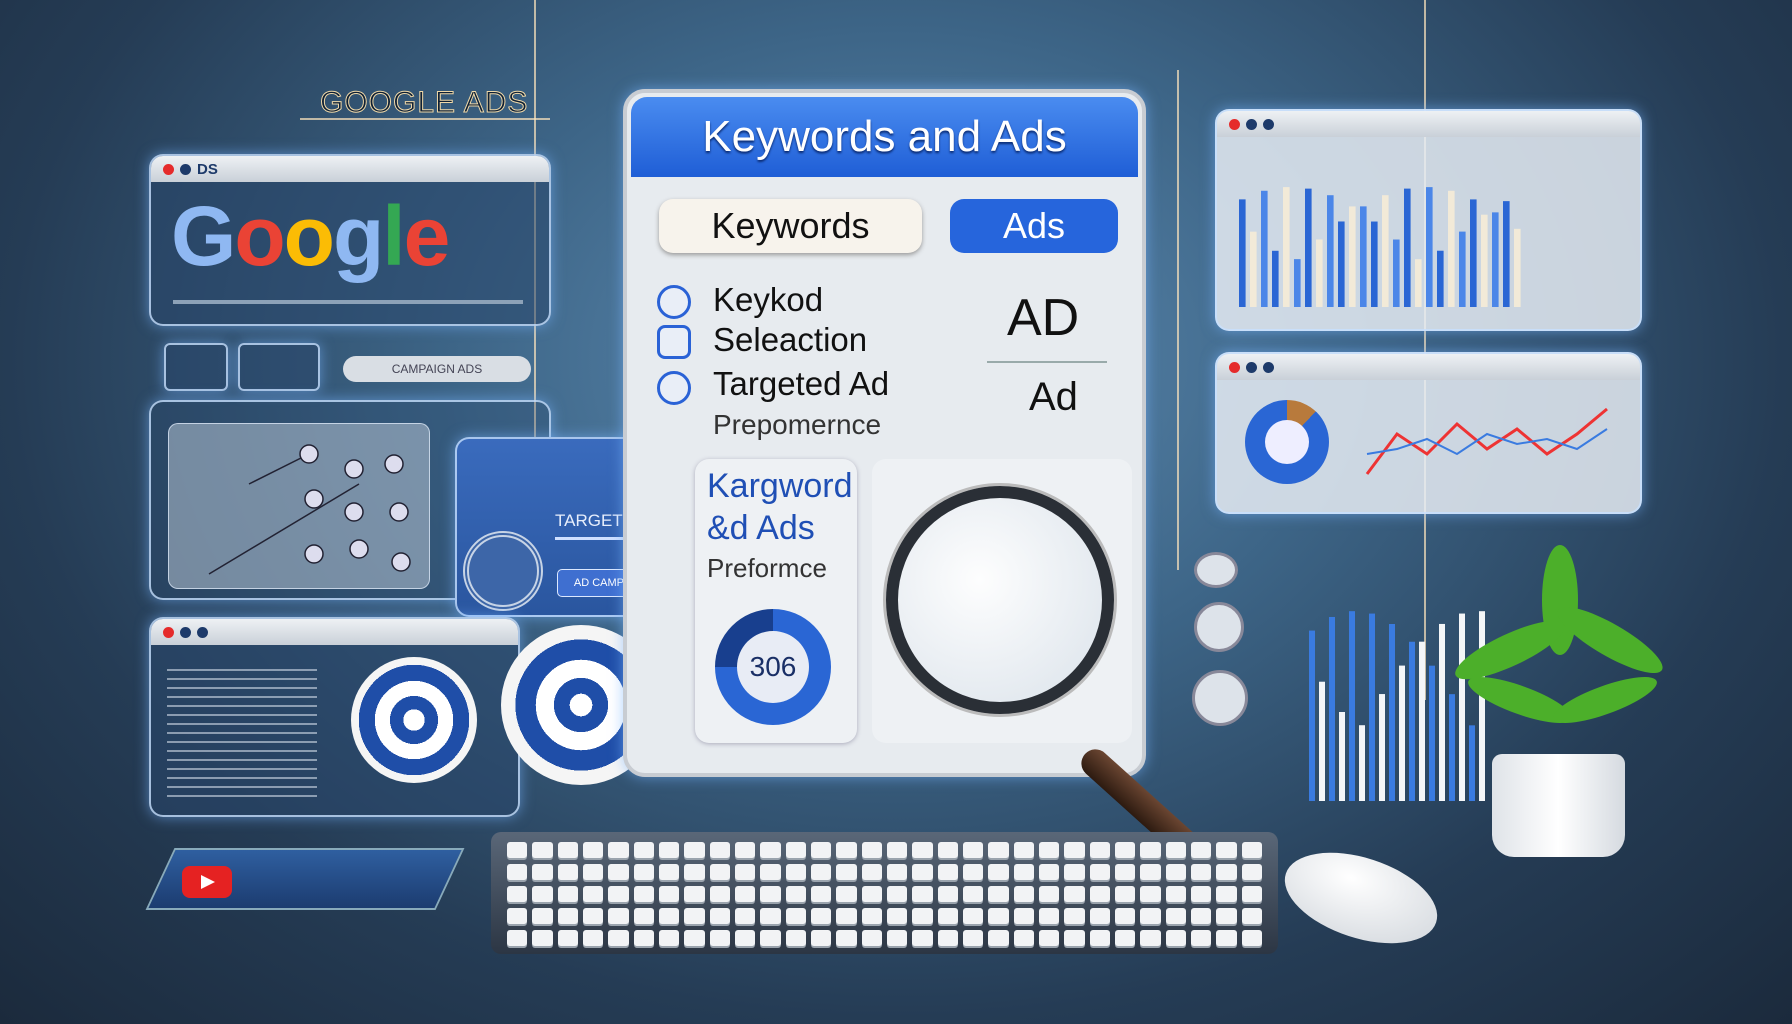 The width and height of the screenshot is (1792, 1024). Describe the element at coordinates (768, 300) in the screenshot. I see `list-item: Keykod` at that location.